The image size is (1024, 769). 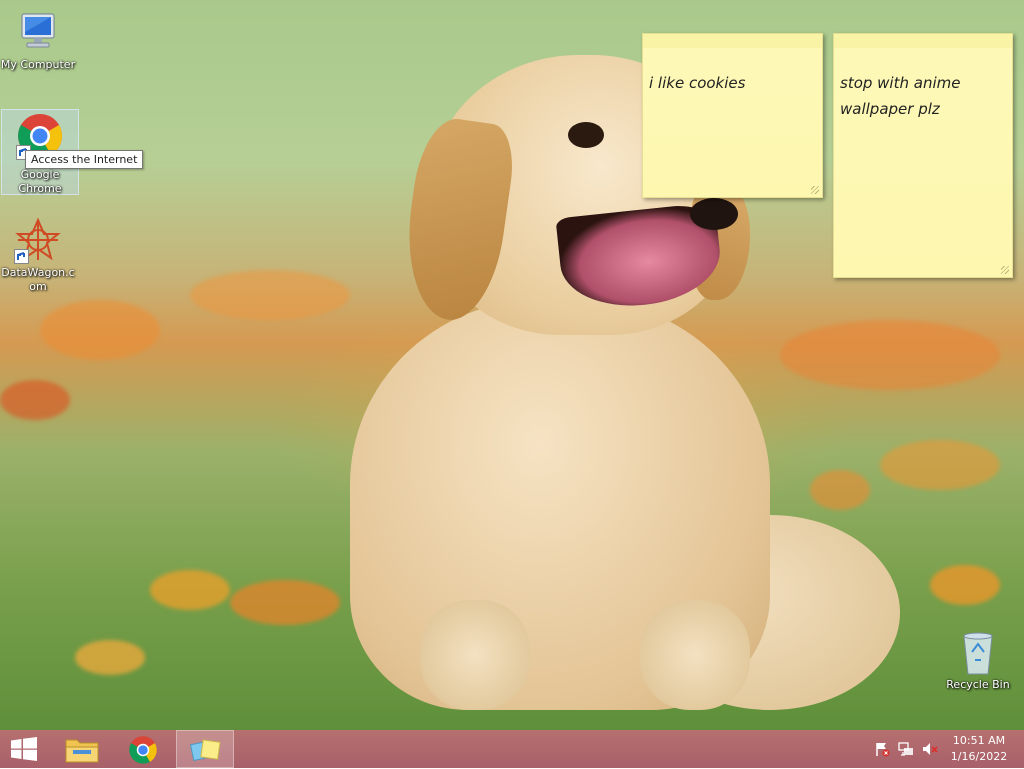 What do you see at coordinates (882, 749) in the screenshot?
I see `action-center-flag-icon` at bounding box center [882, 749].